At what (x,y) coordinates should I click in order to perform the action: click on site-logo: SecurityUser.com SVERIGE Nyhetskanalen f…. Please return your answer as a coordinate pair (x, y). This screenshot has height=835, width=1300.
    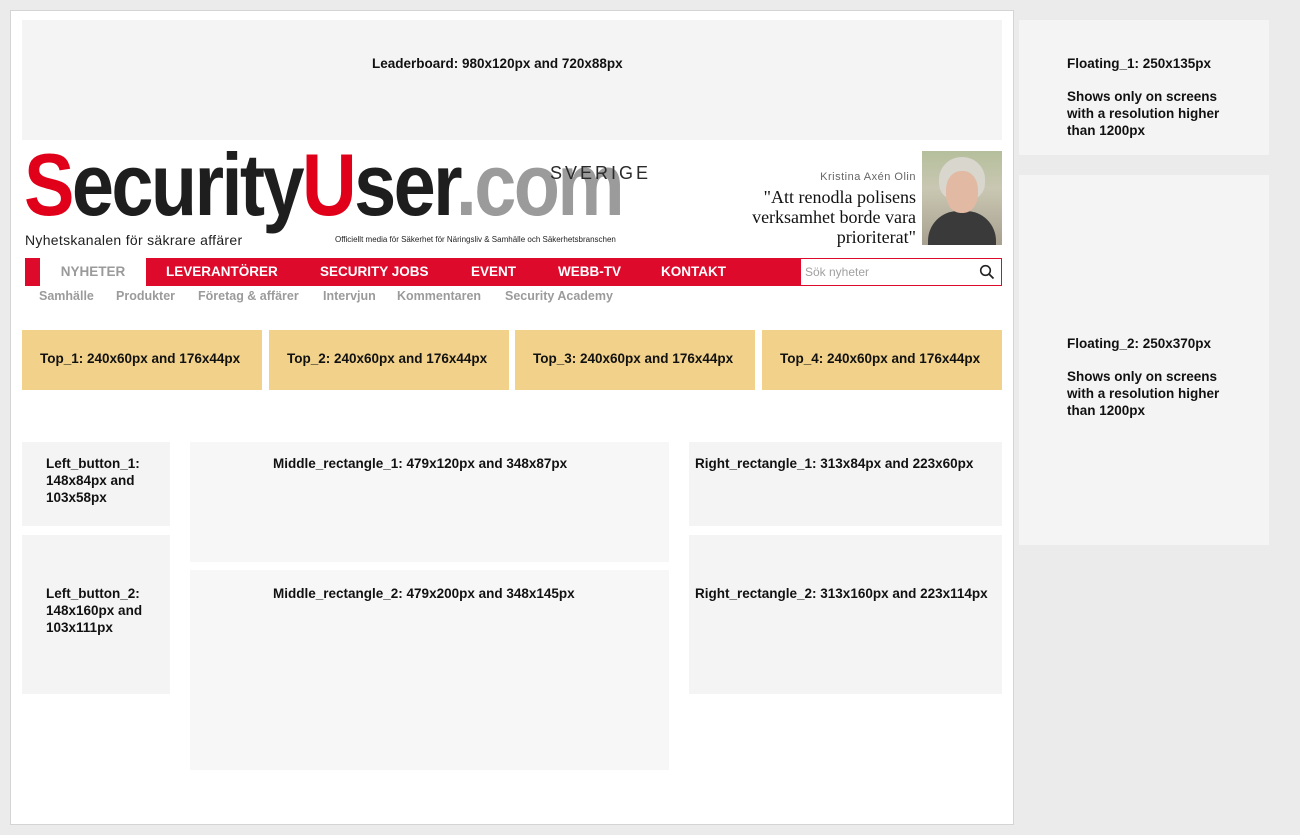
    Looking at the image, I should click on (344, 193).